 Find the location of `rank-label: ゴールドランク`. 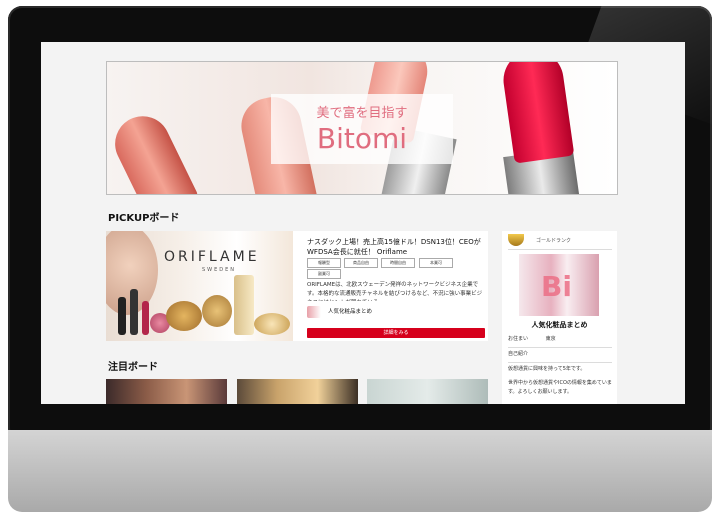

rank-label: ゴールドランク is located at coordinates (554, 241).